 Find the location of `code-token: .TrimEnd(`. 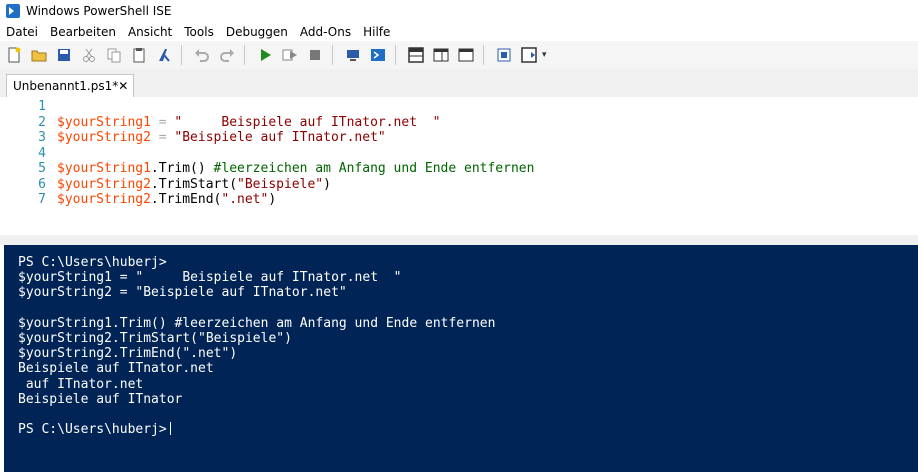

code-token: .TrimEnd( is located at coordinates (186, 199).